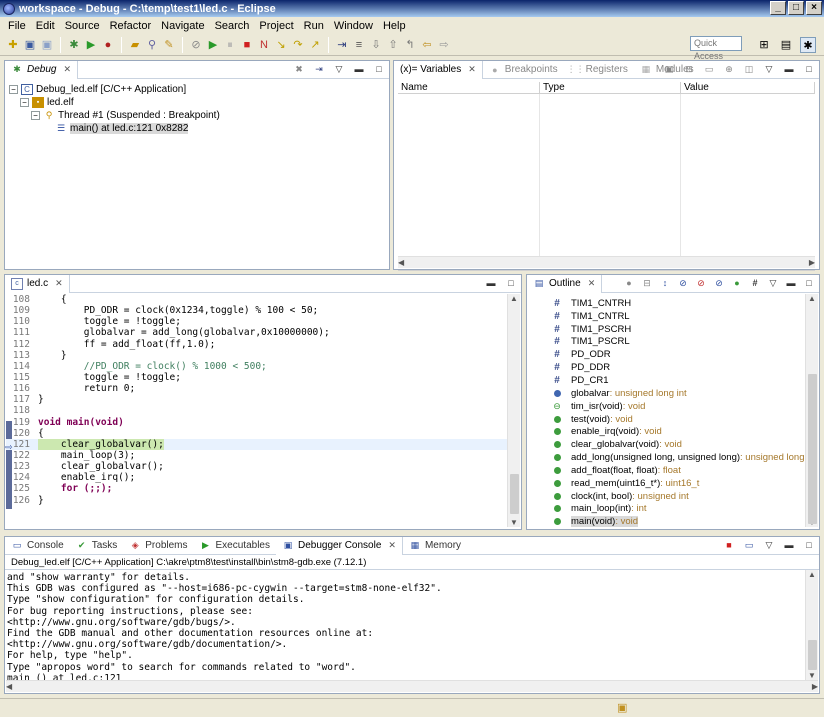  Describe the element at coordinates (749, 545) in the screenshot. I see `display-console-icon: ▭` at that location.